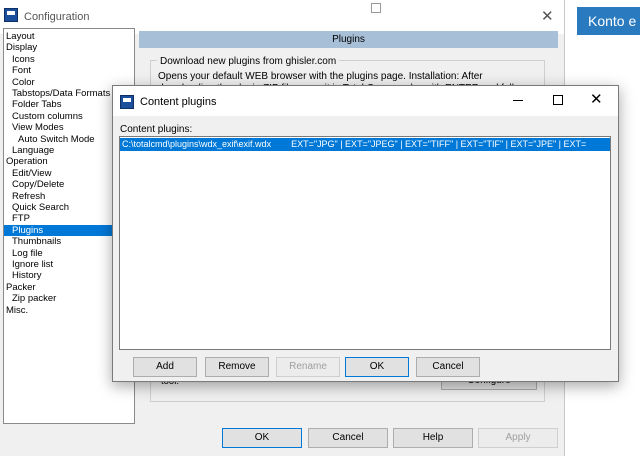 The image size is (640, 456). What do you see at coordinates (178, 102) in the screenshot?
I see `dialog-title: Content plugins` at bounding box center [178, 102].